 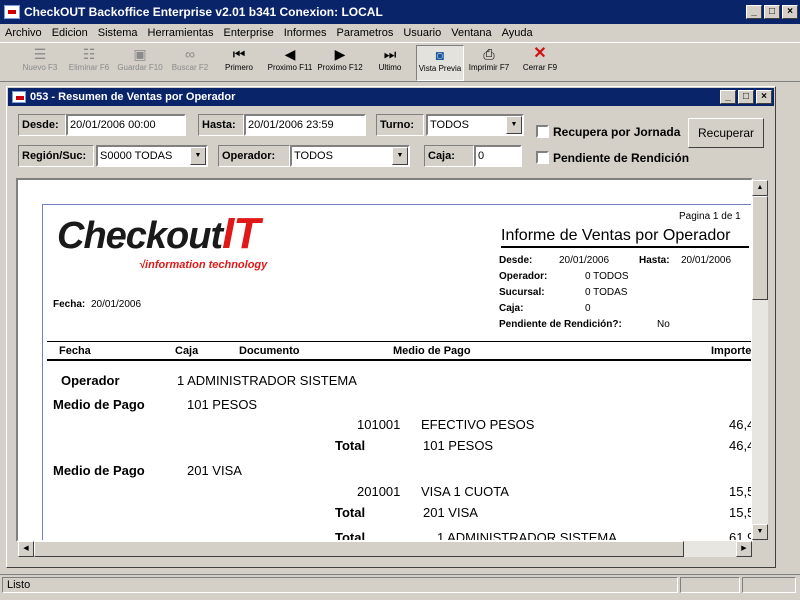 I want to click on desde-field: 20/01/2006 00:00, so click(x=126, y=125).